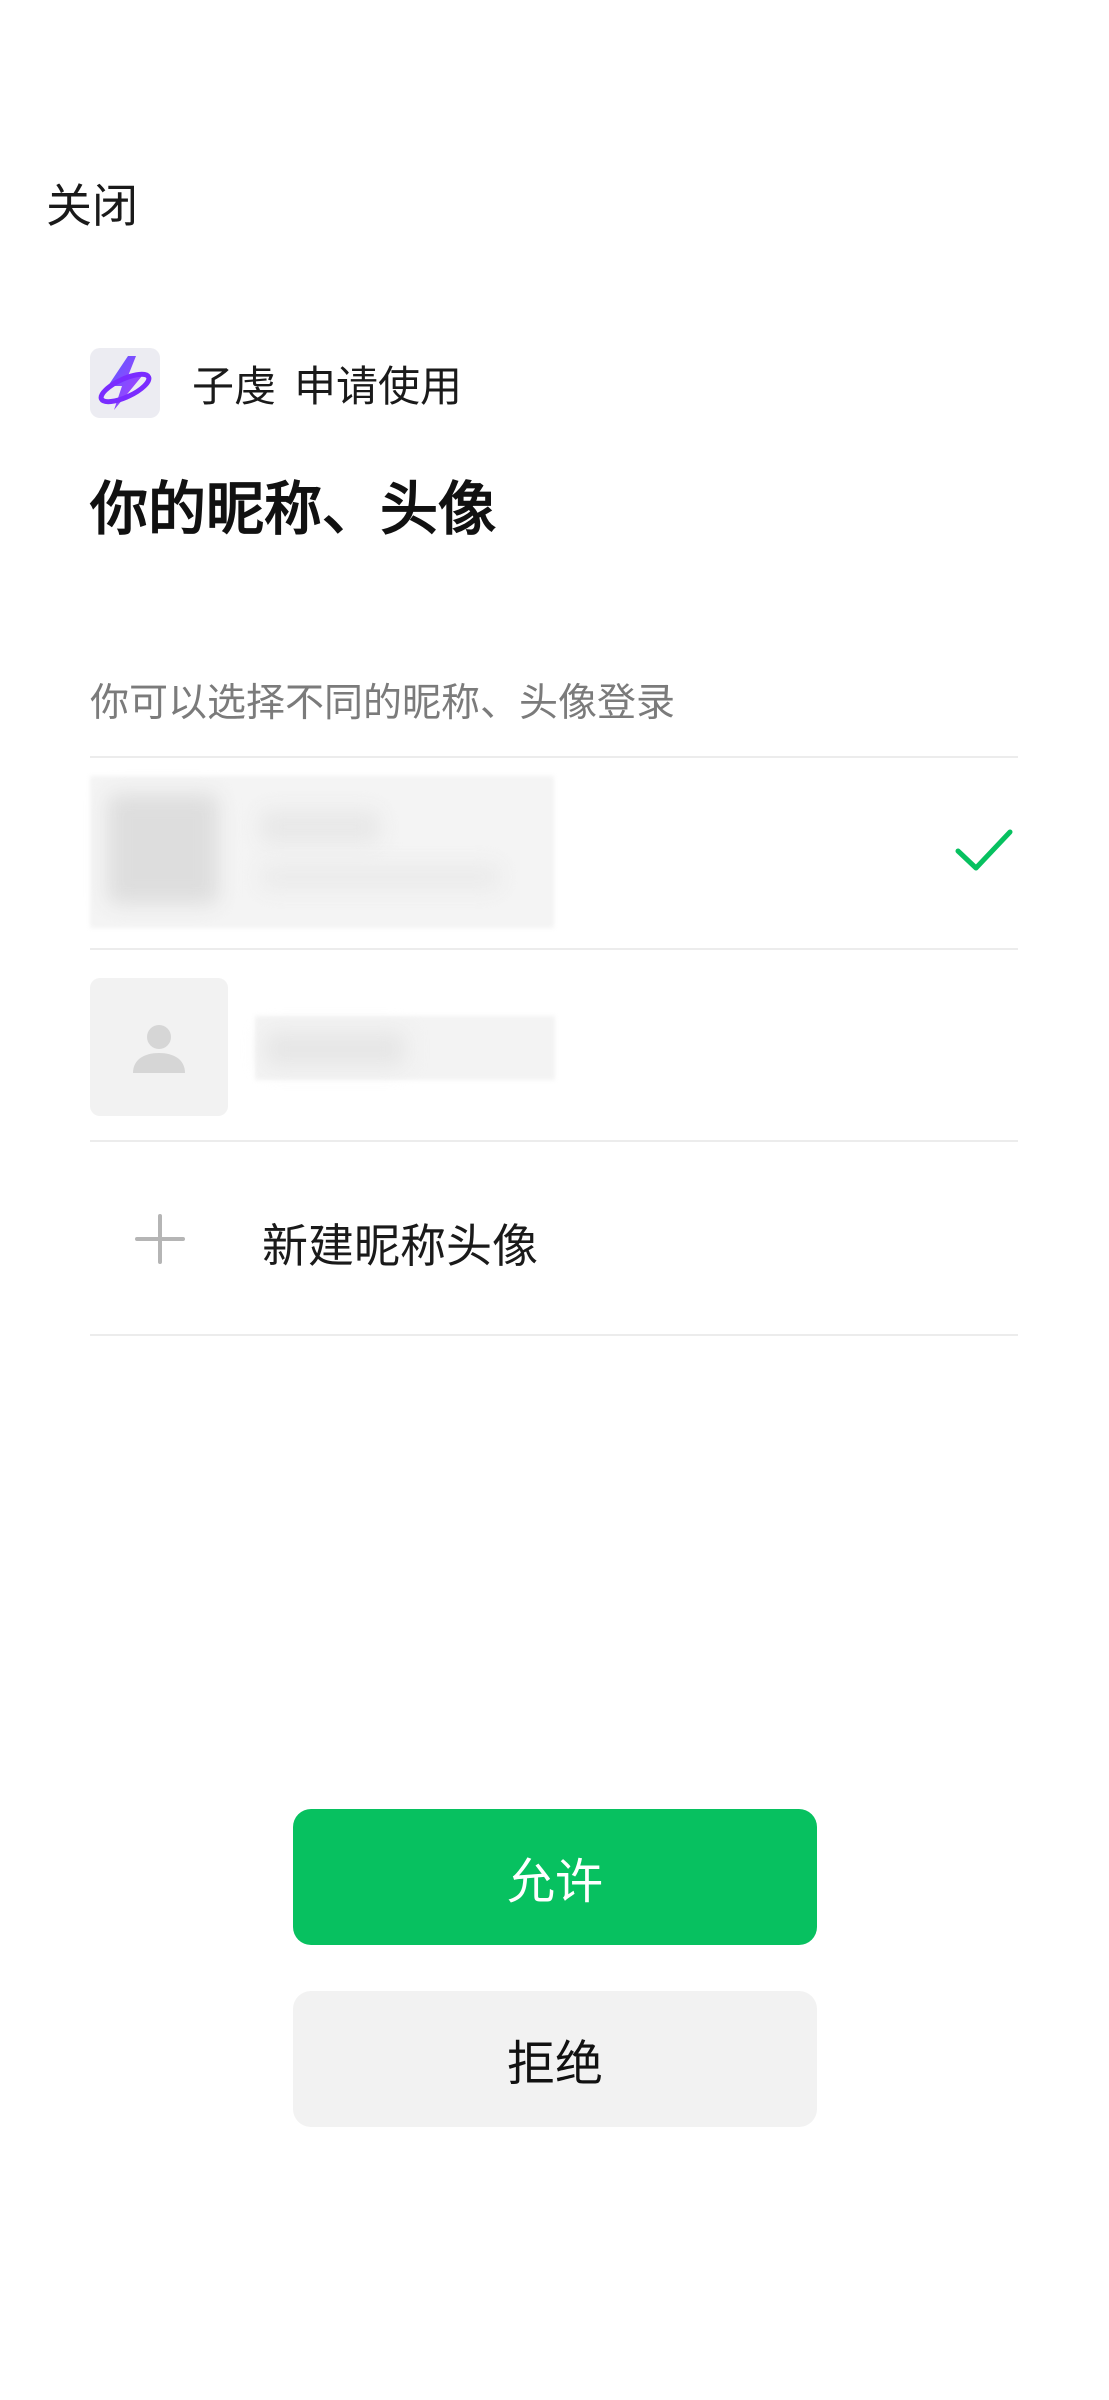 This screenshot has width=1109, height=2400. I want to click on blurred-detail, so click(380, 877).